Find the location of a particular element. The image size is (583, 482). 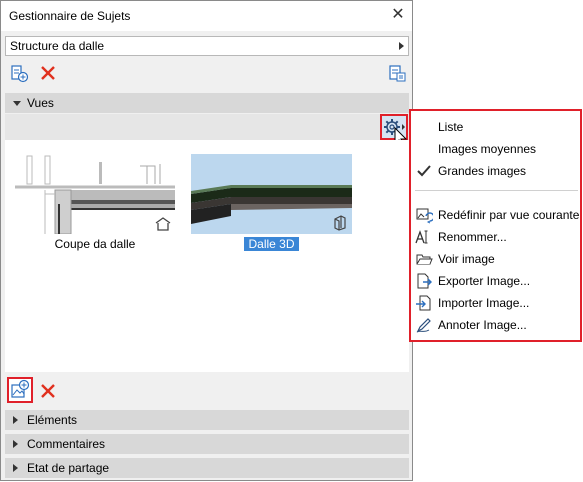

thumbnail-label-text: Coupe da dalle is located at coordinates (95, 244).